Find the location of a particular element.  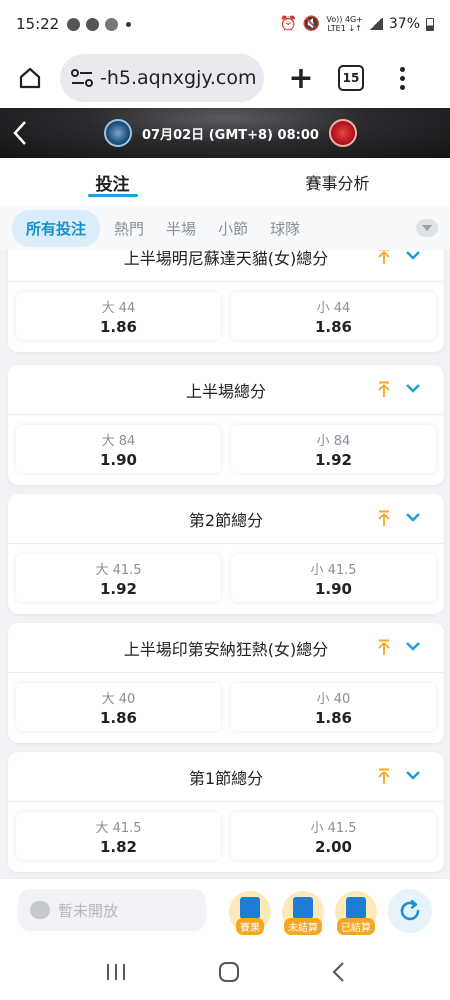

odds-over-button: 大 40 1.86 is located at coordinates (118, 707).